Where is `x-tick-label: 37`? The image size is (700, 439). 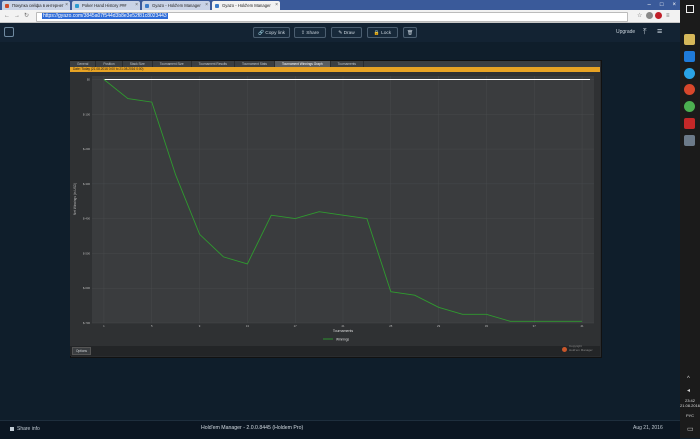
x-tick-label: 37 is located at coordinates (535, 326).